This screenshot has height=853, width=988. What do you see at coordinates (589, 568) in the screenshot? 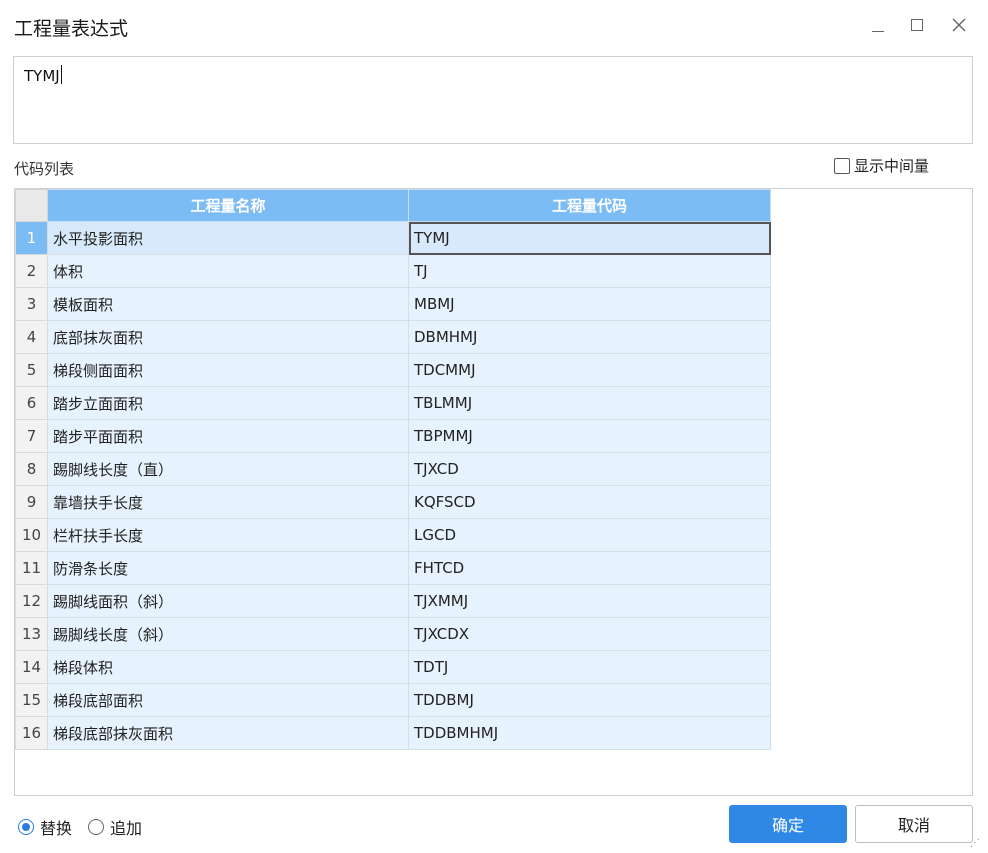
I see `quantity-code-cell: FHTCD` at bounding box center [589, 568].